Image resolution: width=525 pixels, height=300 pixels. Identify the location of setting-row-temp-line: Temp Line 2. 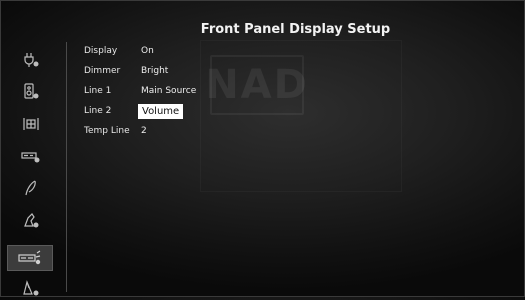
(115, 131).